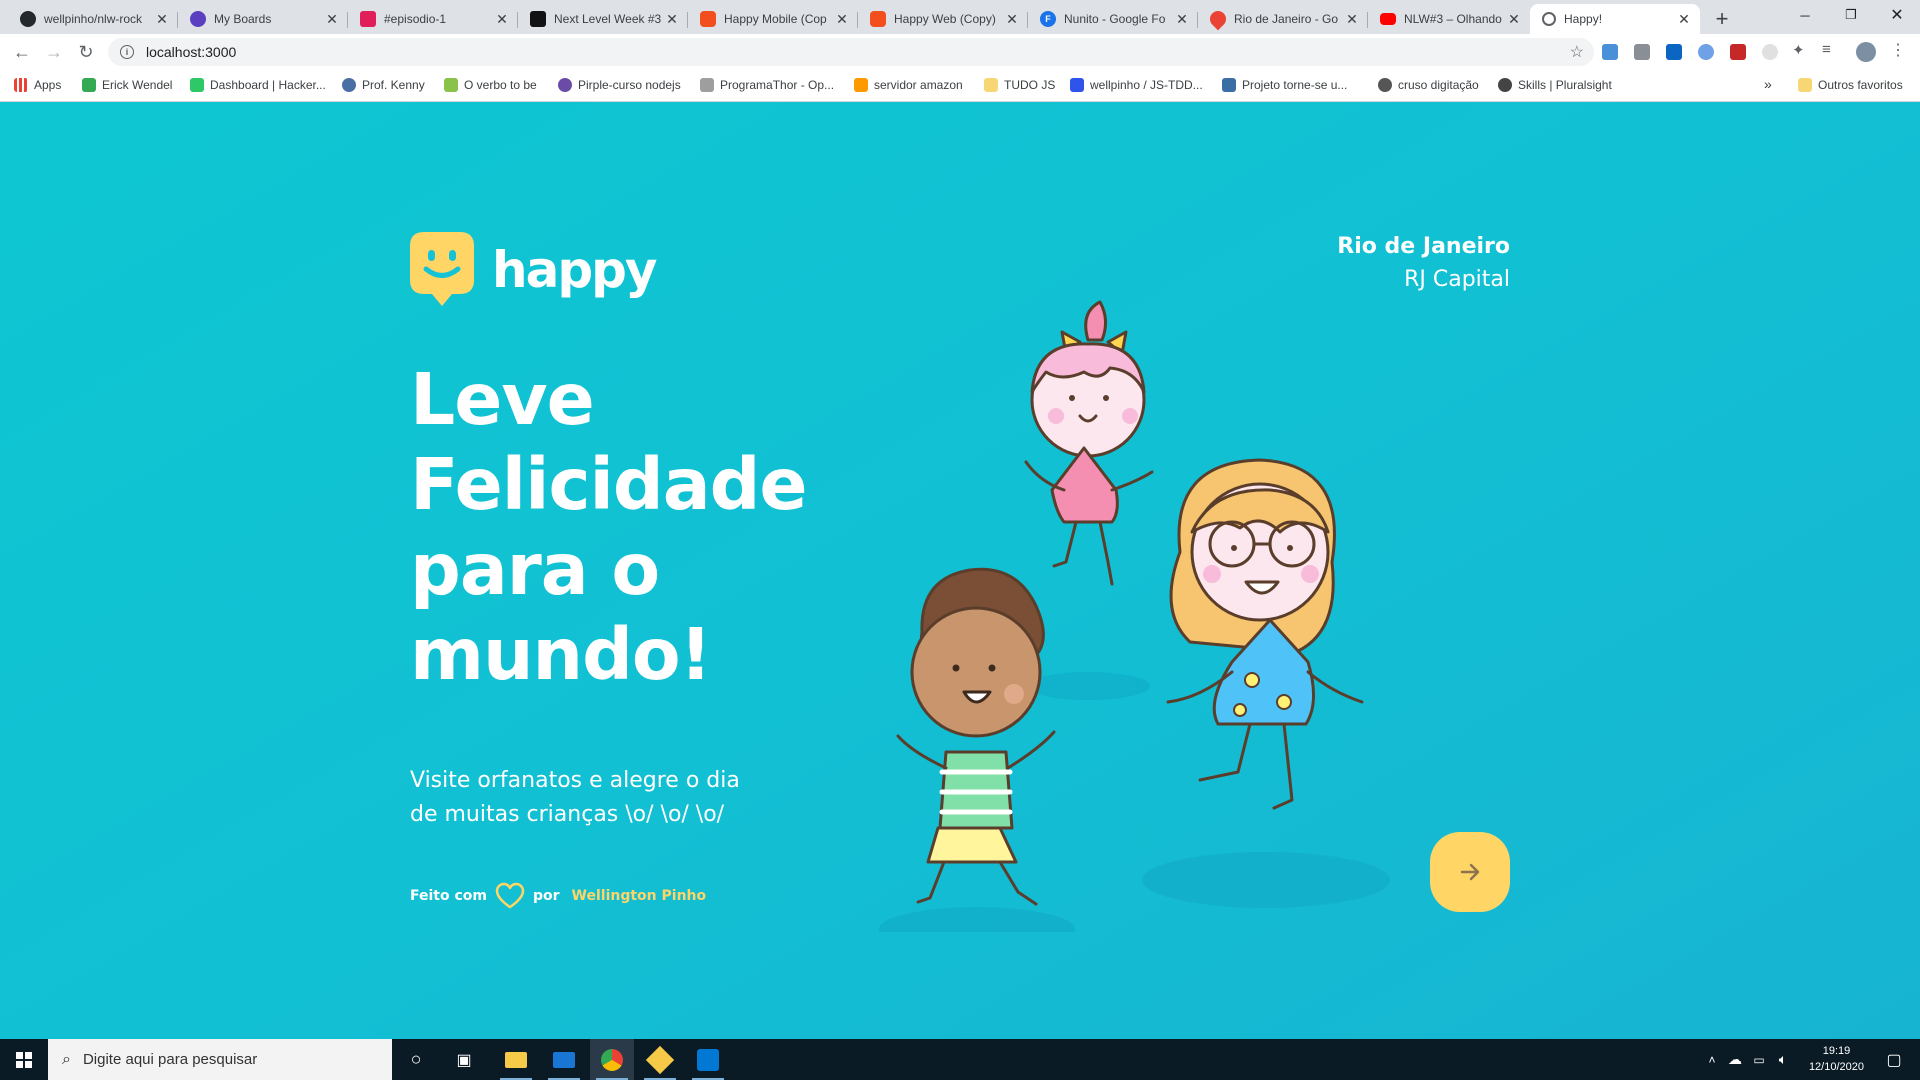  What do you see at coordinates (198, 19) in the screenshot?
I see `whimsical-icon` at bounding box center [198, 19].